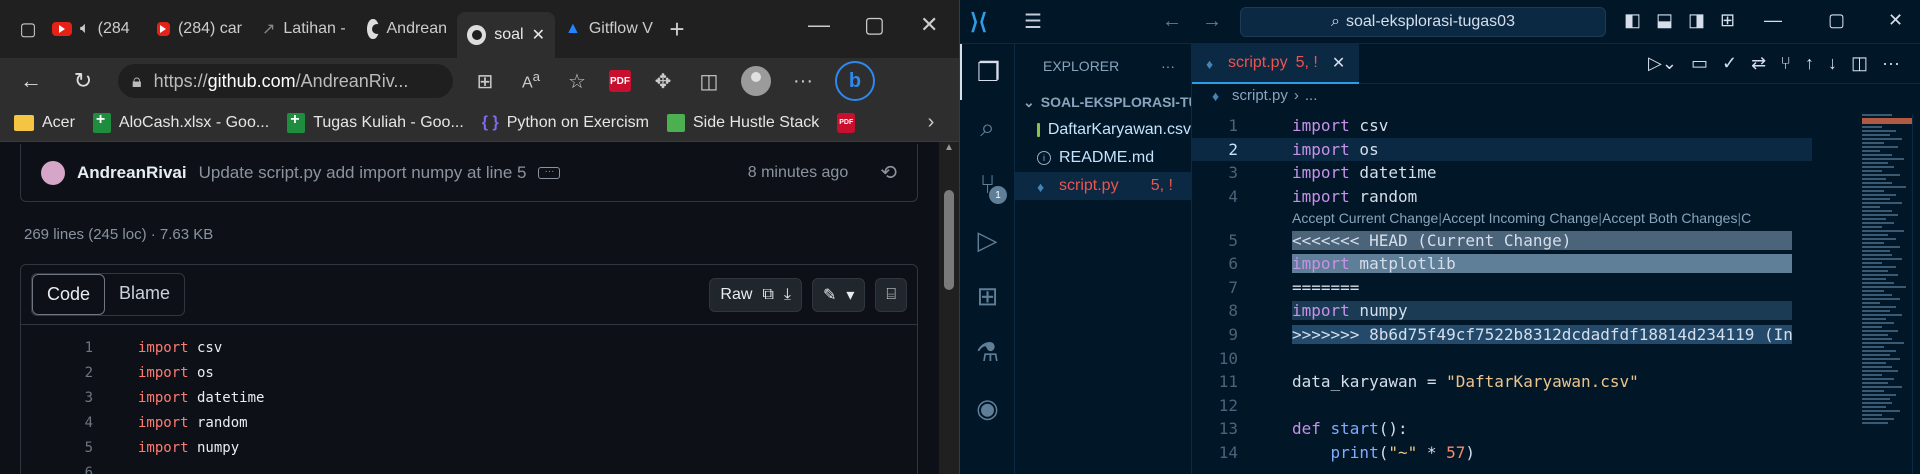 This screenshot has height=474, width=1920. Describe the element at coordinates (803, 81) in the screenshot. I see `more-options-icon: ···` at that location.